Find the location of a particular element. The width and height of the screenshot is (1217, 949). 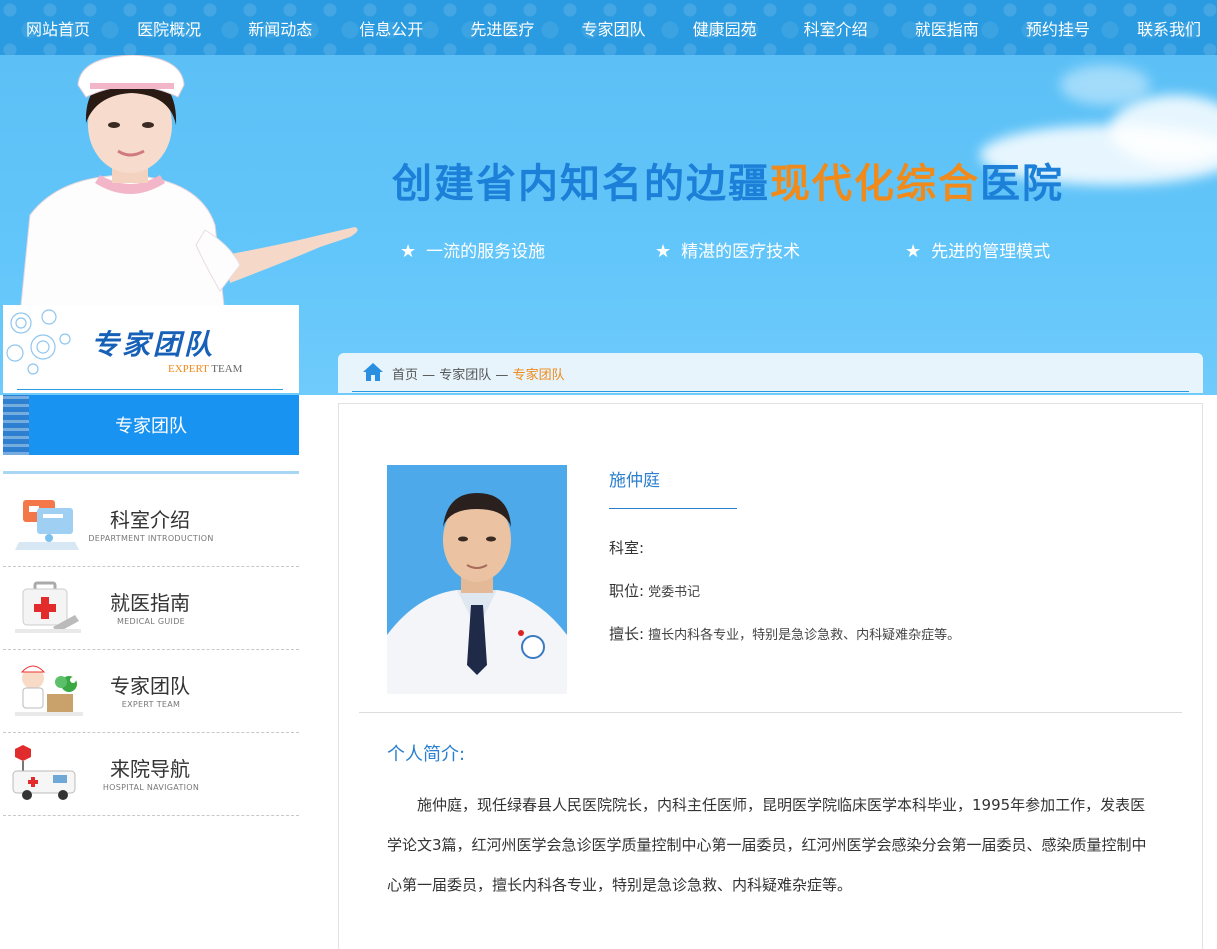

position-value: 党委书记 is located at coordinates (674, 592).